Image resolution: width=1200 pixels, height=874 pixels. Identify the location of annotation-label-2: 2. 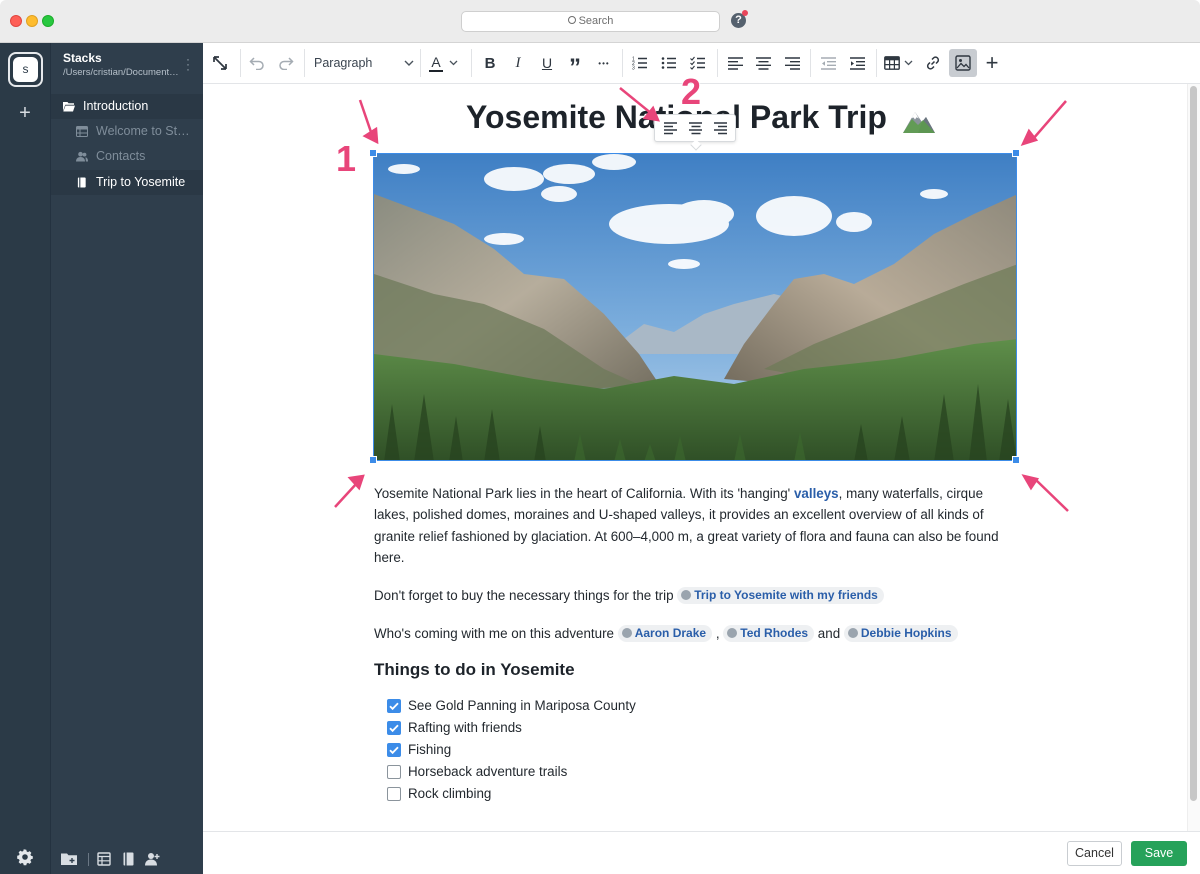
(691, 91).